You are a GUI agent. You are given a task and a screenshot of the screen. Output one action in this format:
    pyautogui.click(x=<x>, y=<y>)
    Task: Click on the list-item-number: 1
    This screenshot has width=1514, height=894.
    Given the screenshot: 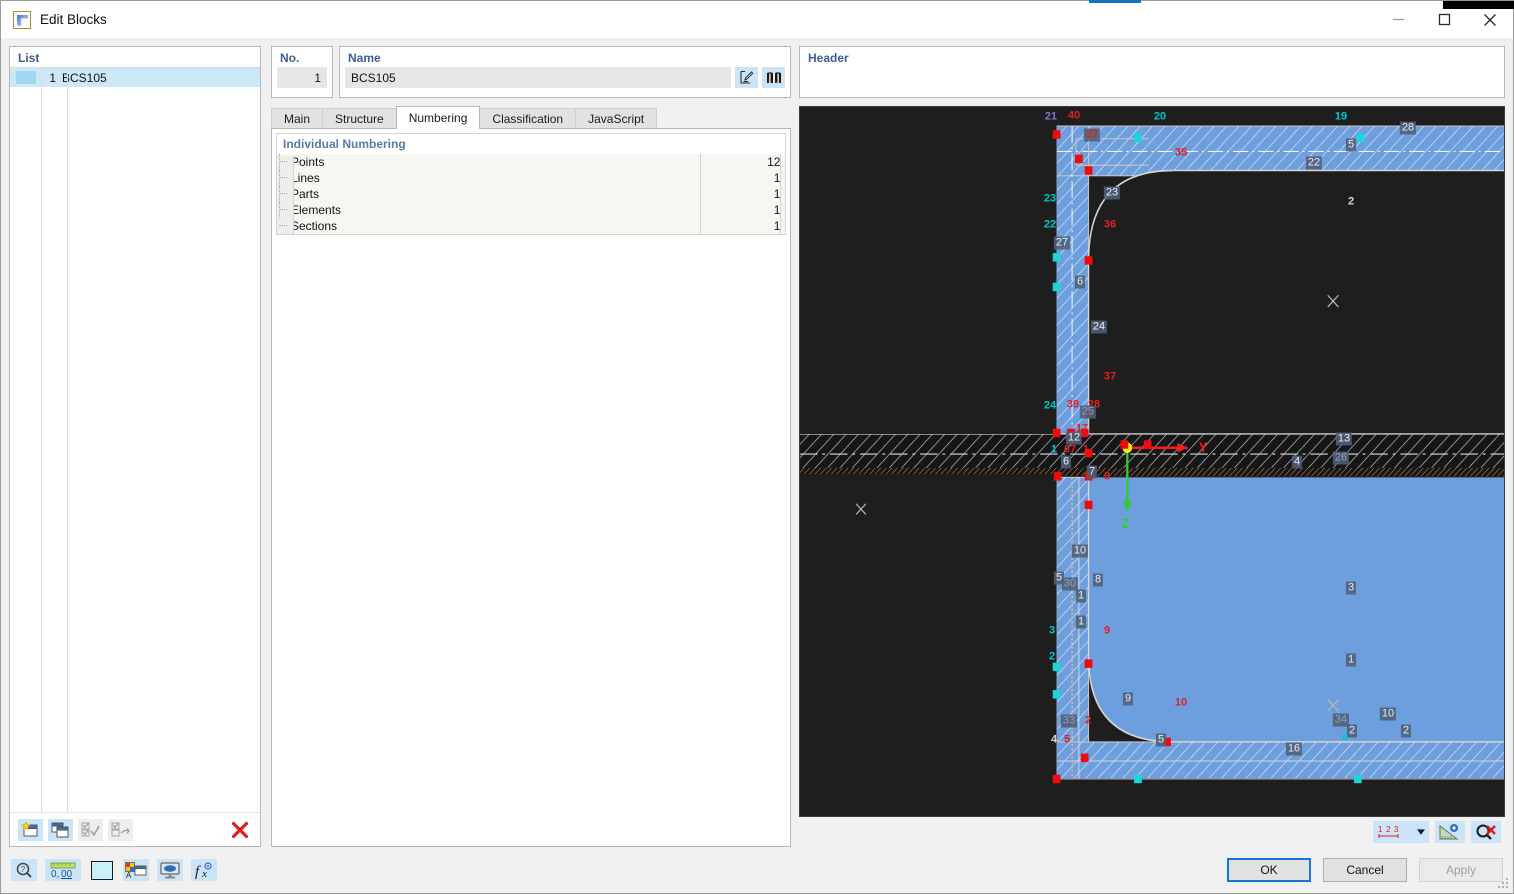 What is the action you would take?
    pyautogui.click(x=52, y=77)
    